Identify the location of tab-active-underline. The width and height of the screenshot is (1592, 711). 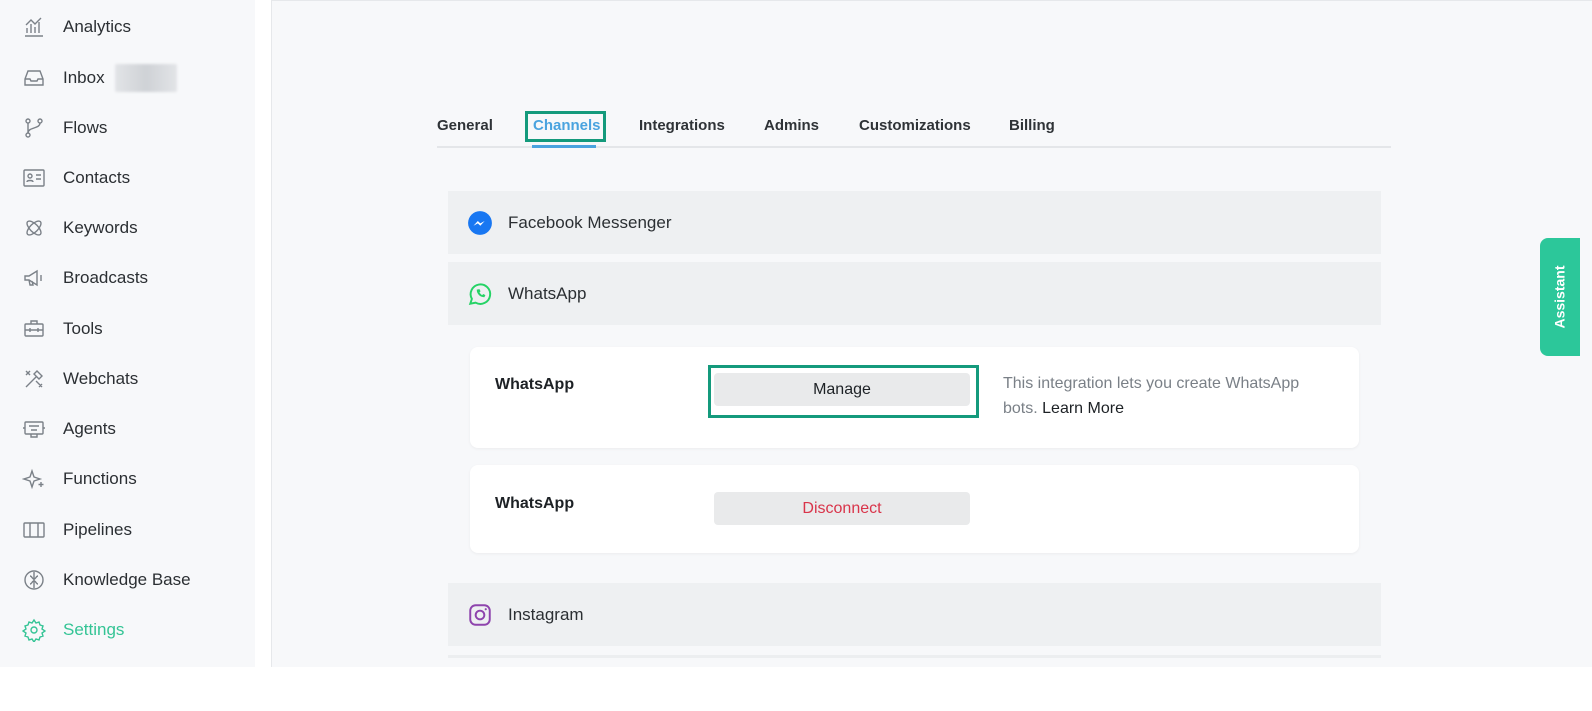
(564, 146).